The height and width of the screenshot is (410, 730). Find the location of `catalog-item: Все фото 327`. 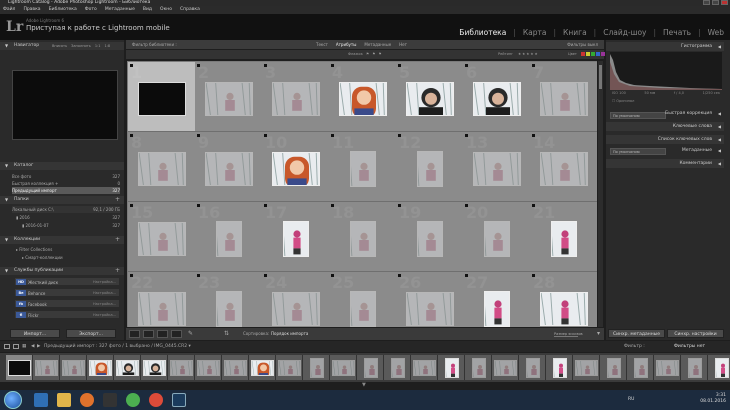

catalog-item: Все фото 327 is located at coordinates (66, 176).